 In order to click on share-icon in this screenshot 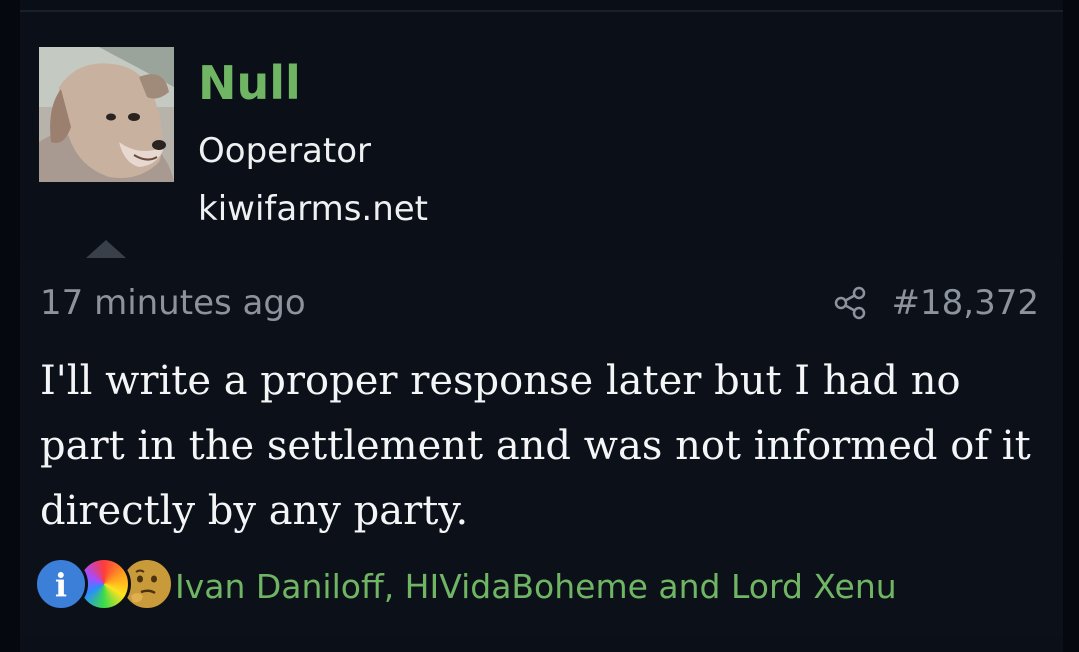, I will do `click(850, 303)`.